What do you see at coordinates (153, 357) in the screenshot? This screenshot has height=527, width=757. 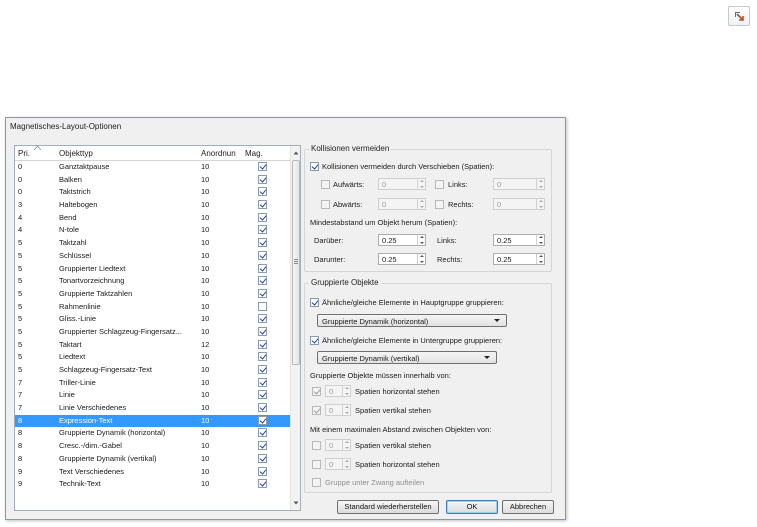 I see `table-row: 5 Liedtext 10` at bounding box center [153, 357].